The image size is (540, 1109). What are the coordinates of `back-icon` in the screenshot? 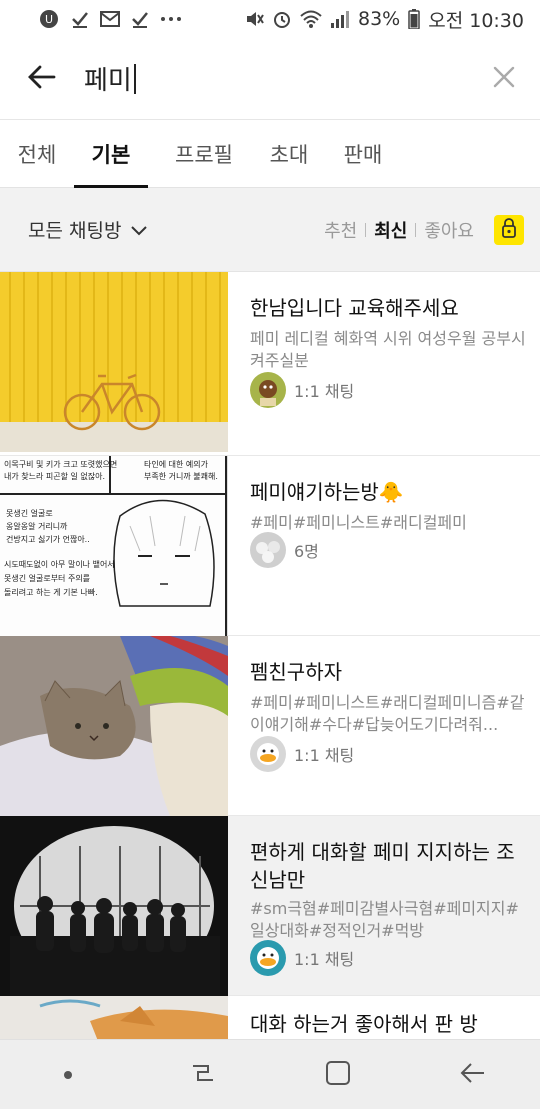 It's located at (473, 1075).